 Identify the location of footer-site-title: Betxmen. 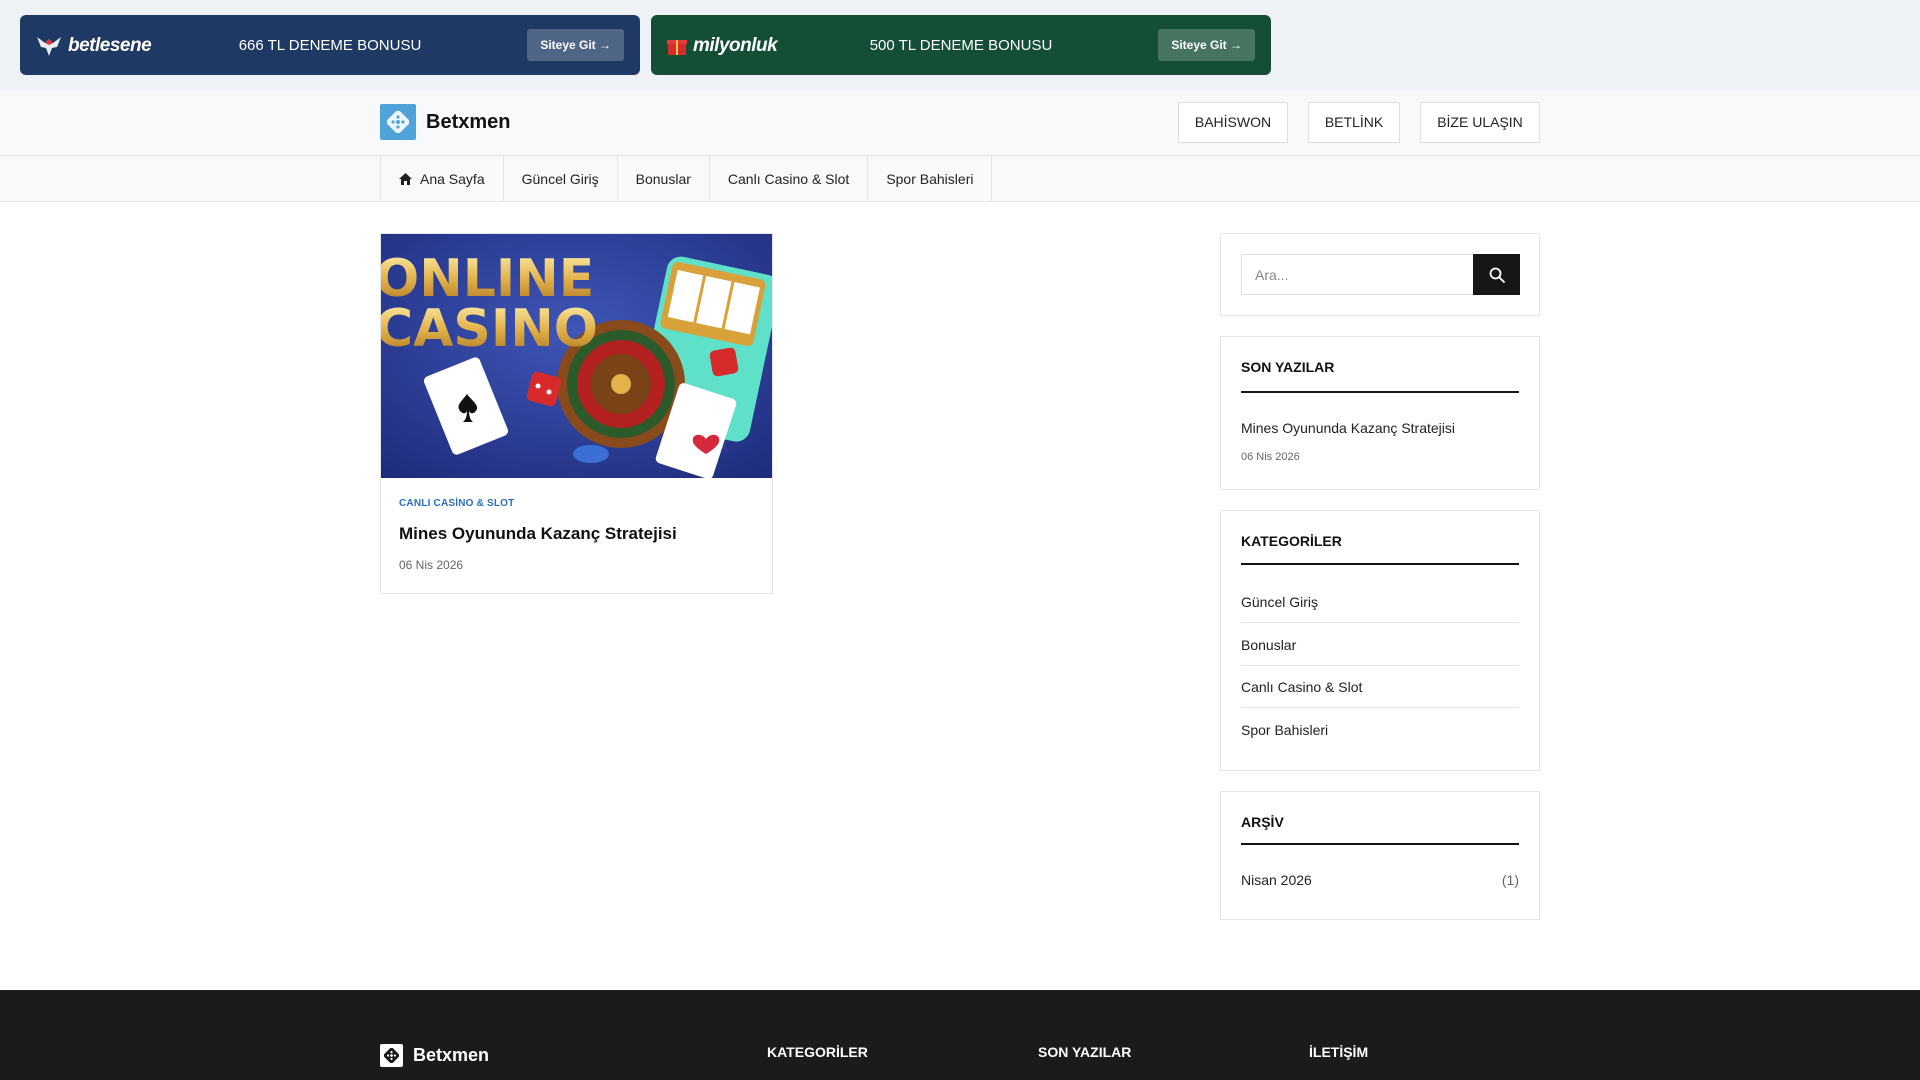
(451, 1055).